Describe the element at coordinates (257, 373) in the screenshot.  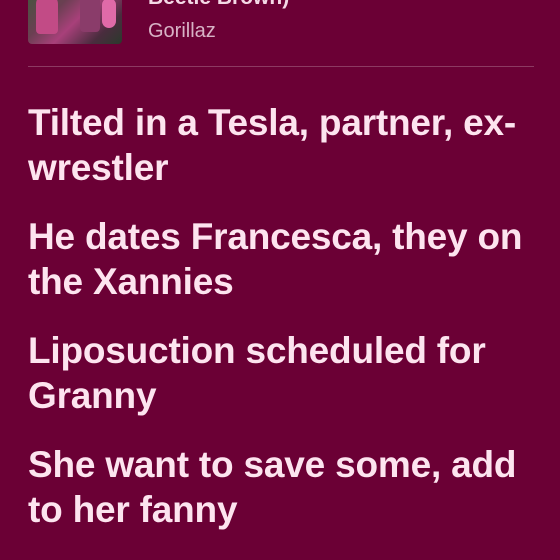
I see `lyric-line: Liposuction scheduled for Granny` at that location.